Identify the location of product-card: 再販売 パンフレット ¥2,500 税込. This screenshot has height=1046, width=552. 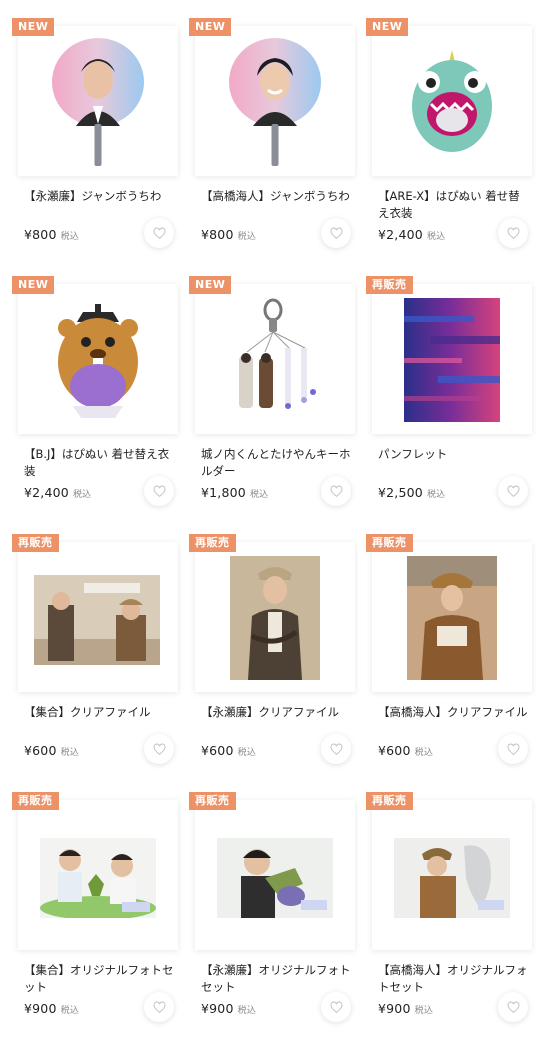
(449, 403).